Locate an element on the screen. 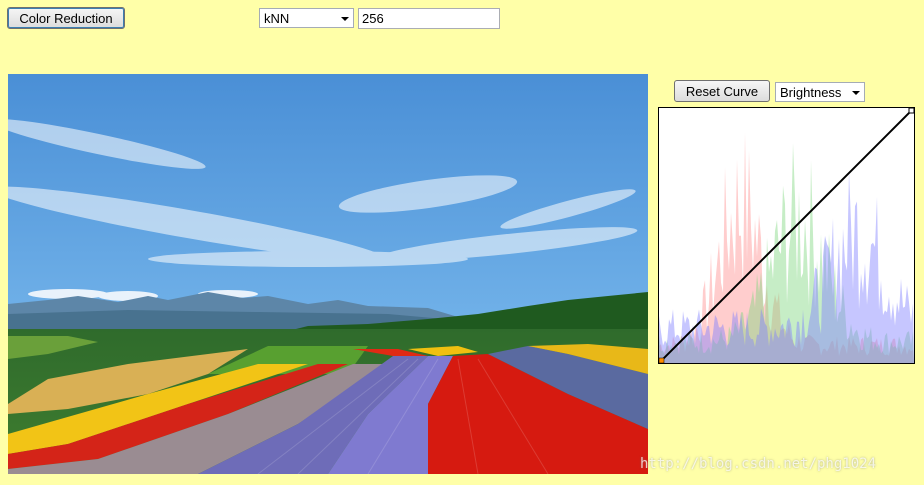 This screenshot has height=485, width=924. channel-select-value: Brightness is located at coordinates (811, 92).